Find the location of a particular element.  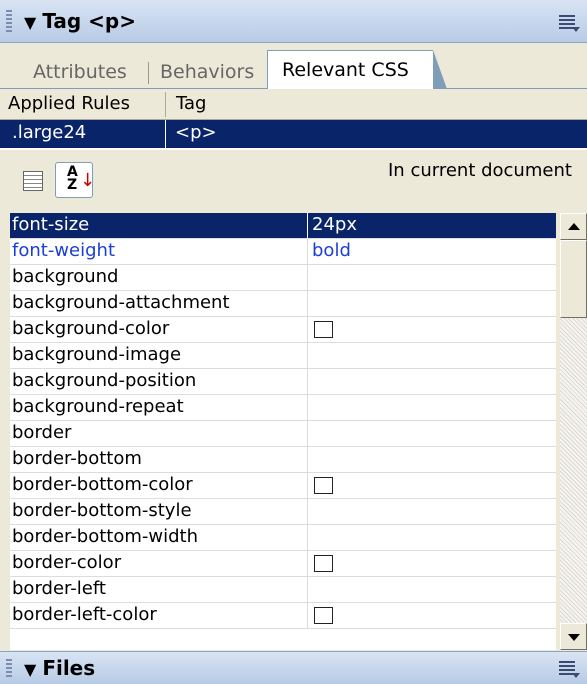

property-row: background-attachment is located at coordinates (283, 304).